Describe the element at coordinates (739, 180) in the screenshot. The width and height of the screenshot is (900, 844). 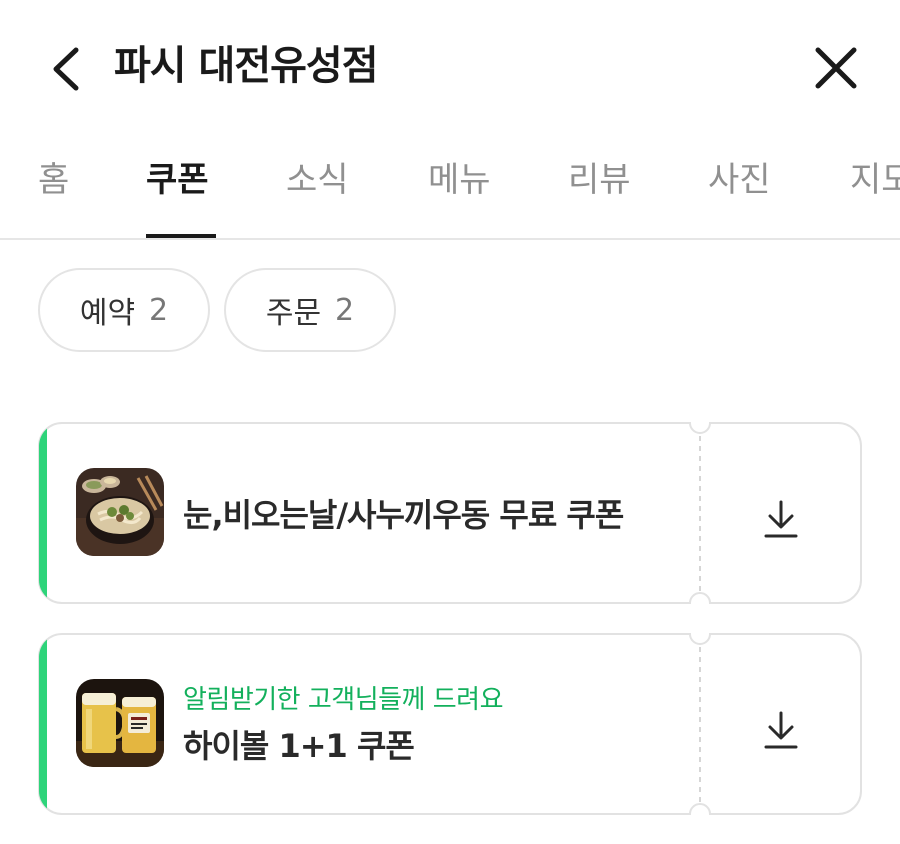
I see `tab-photo: 사진` at that location.